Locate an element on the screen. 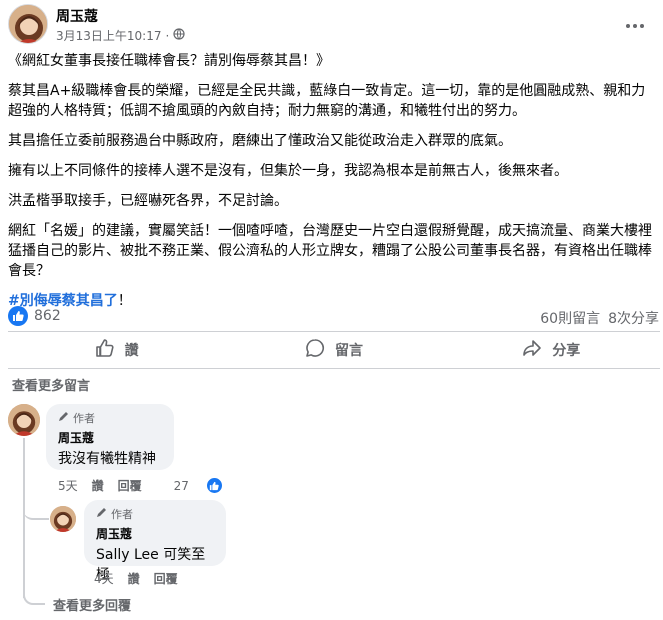 The width and height of the screenshot is (663, 620). ellipsis-icon is located at coordinates (635, 23).